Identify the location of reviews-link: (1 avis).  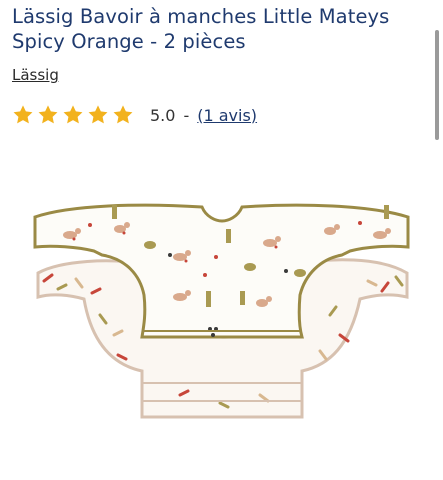
(227, 115).